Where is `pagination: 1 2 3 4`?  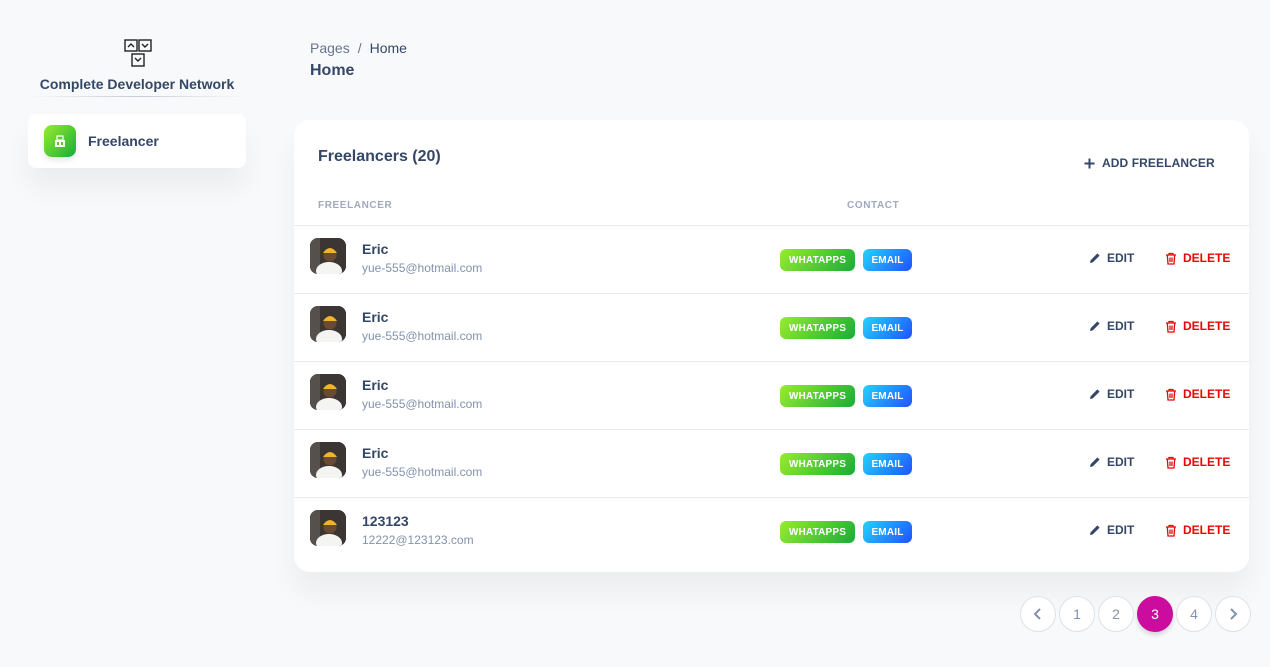
pagination: 1 2 3 4 is located at coordinates (1135, 614).